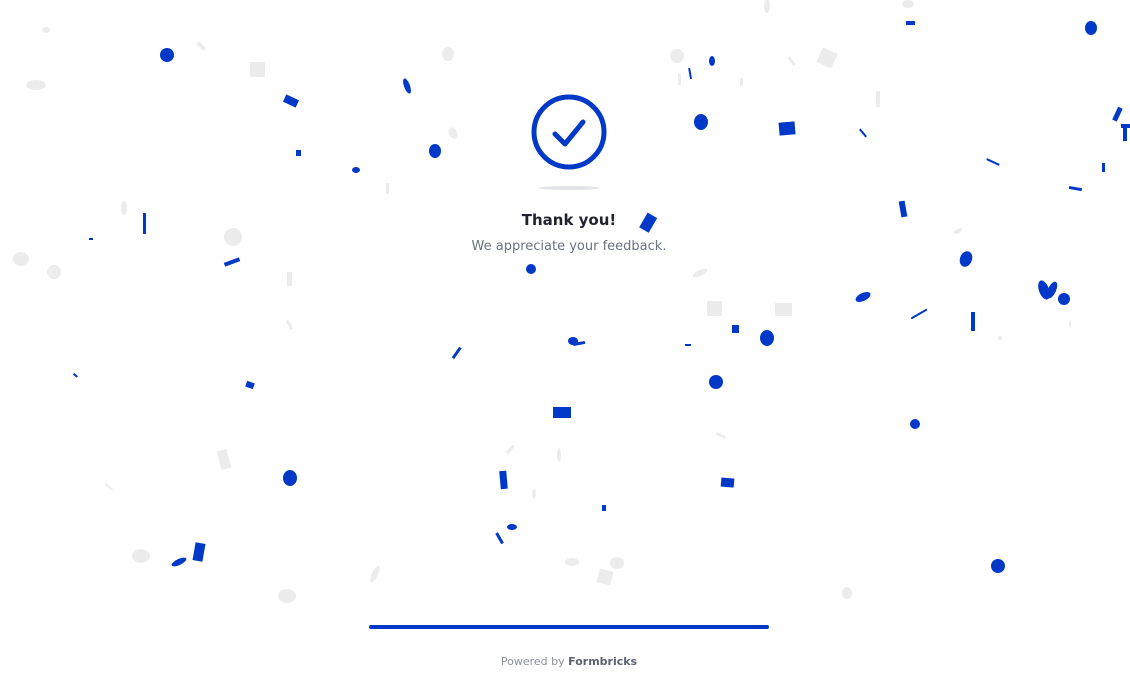  I want to click on check-icon-shadow, so click(569, 188).